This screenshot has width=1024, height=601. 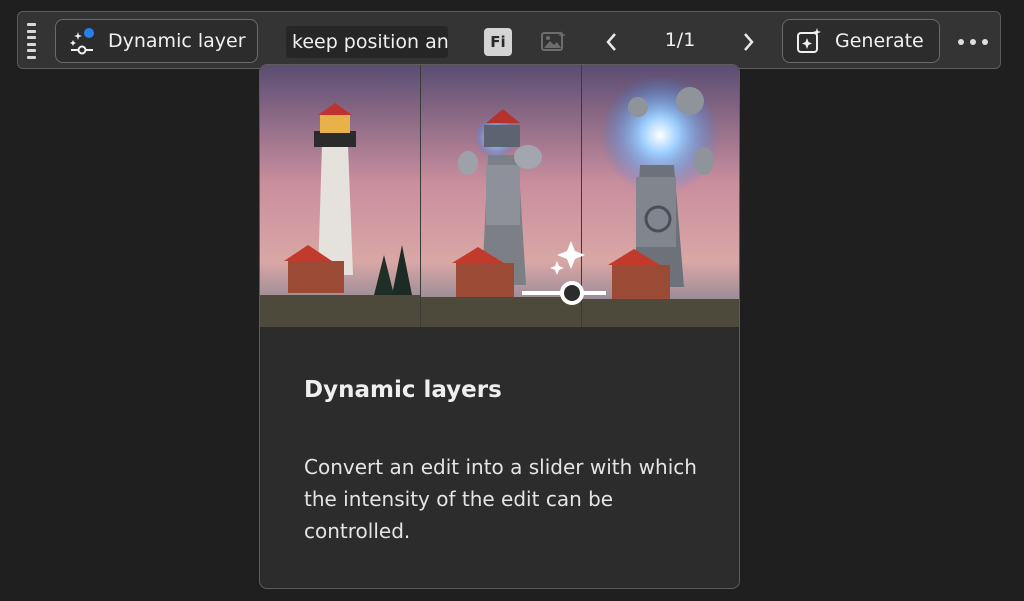 I want to click on generate-label: Generate, so click(x=879, y=41).